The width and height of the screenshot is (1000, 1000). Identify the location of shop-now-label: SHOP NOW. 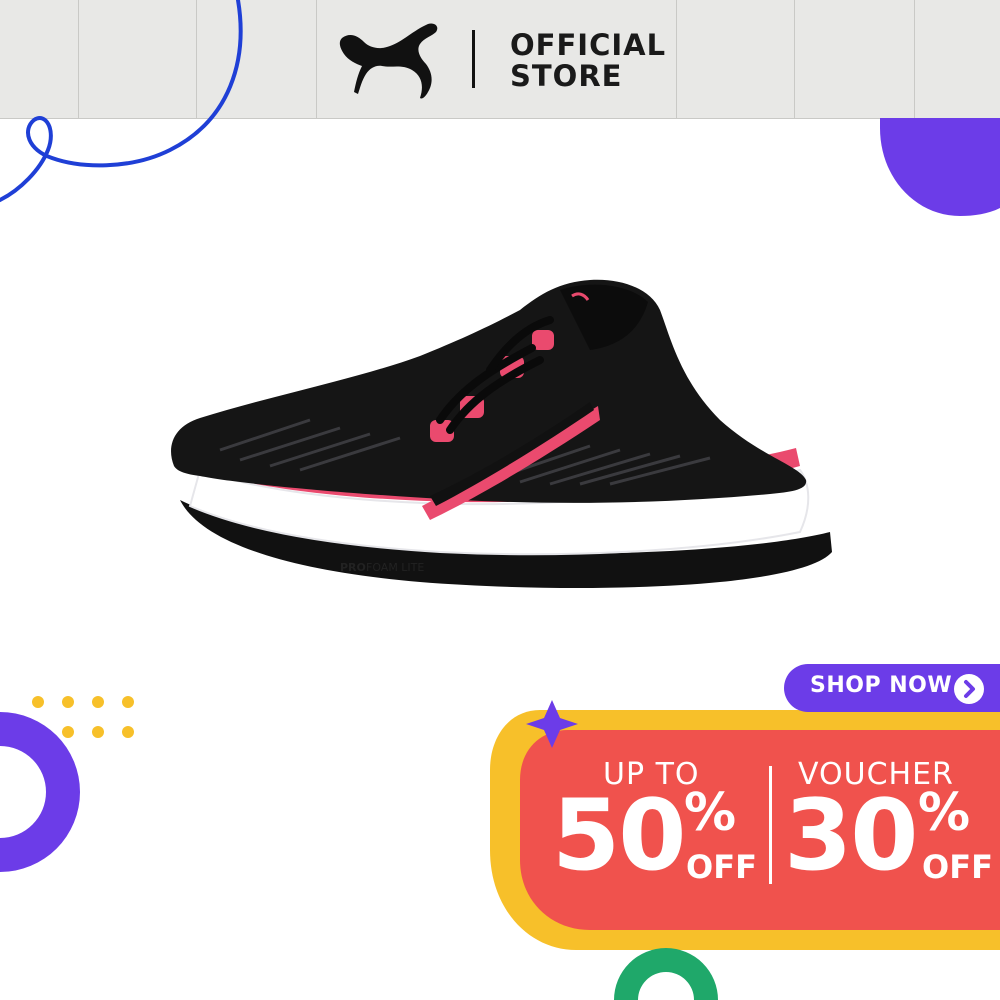
(881, 685).